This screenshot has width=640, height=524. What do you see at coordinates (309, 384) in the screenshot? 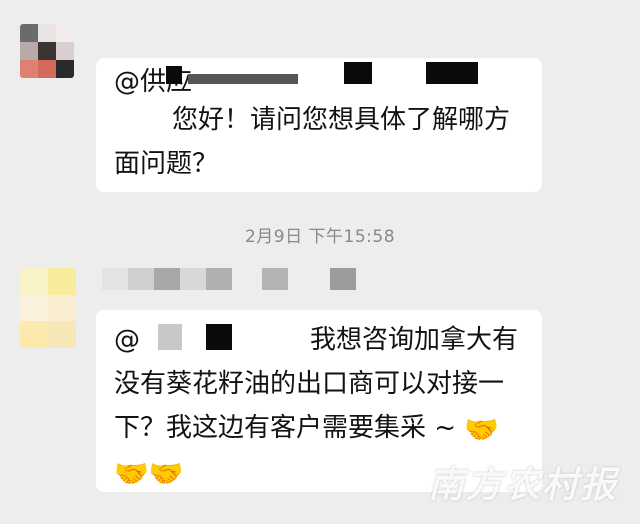
I see `message-2-line-2: 没有葵花籽油的出口商可以对接一` at bounding box center [309, 384].